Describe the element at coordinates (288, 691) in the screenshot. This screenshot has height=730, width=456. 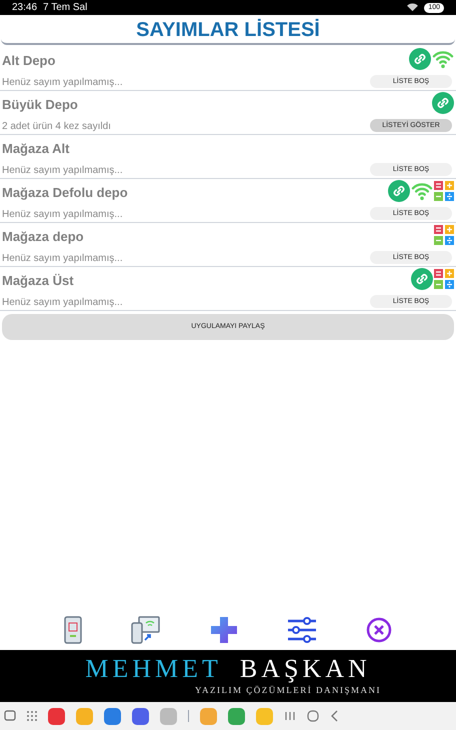
I see `brand-subtitle: YAZILIM ÇÖZÜMLERİ DANIŞMANI` at that location.